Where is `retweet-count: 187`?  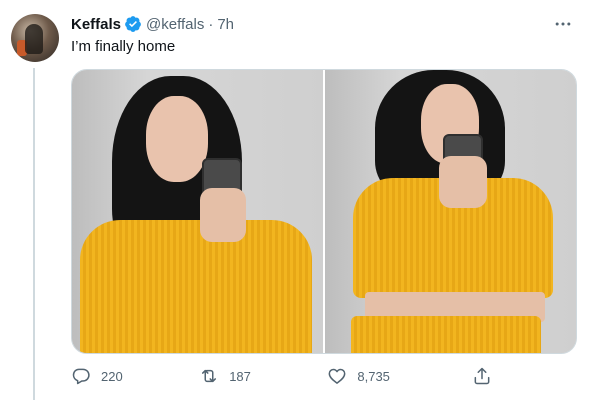
retweet-count: 187 is located at coordinates (240, 376).